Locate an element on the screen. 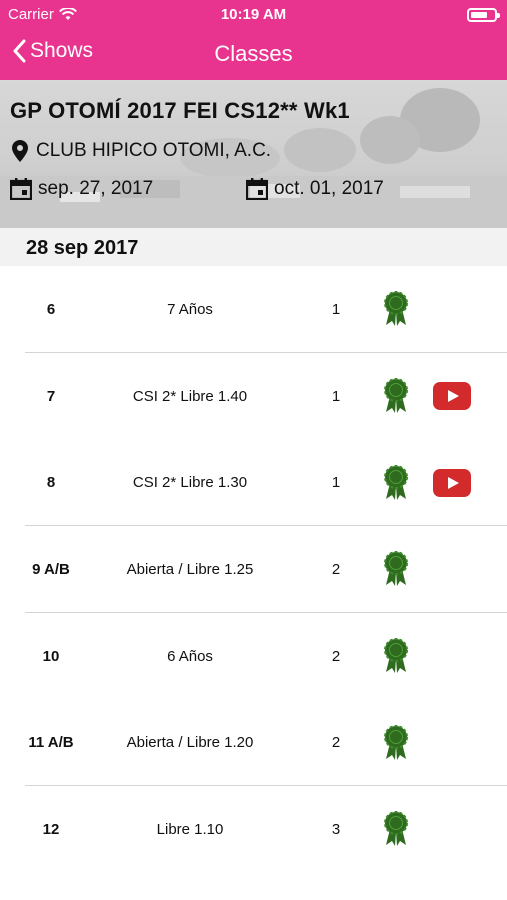 The height and width of the screenshot is (900, 507). class-row: 12 Libre 1.10 3 is located at coordinates (253, 829).